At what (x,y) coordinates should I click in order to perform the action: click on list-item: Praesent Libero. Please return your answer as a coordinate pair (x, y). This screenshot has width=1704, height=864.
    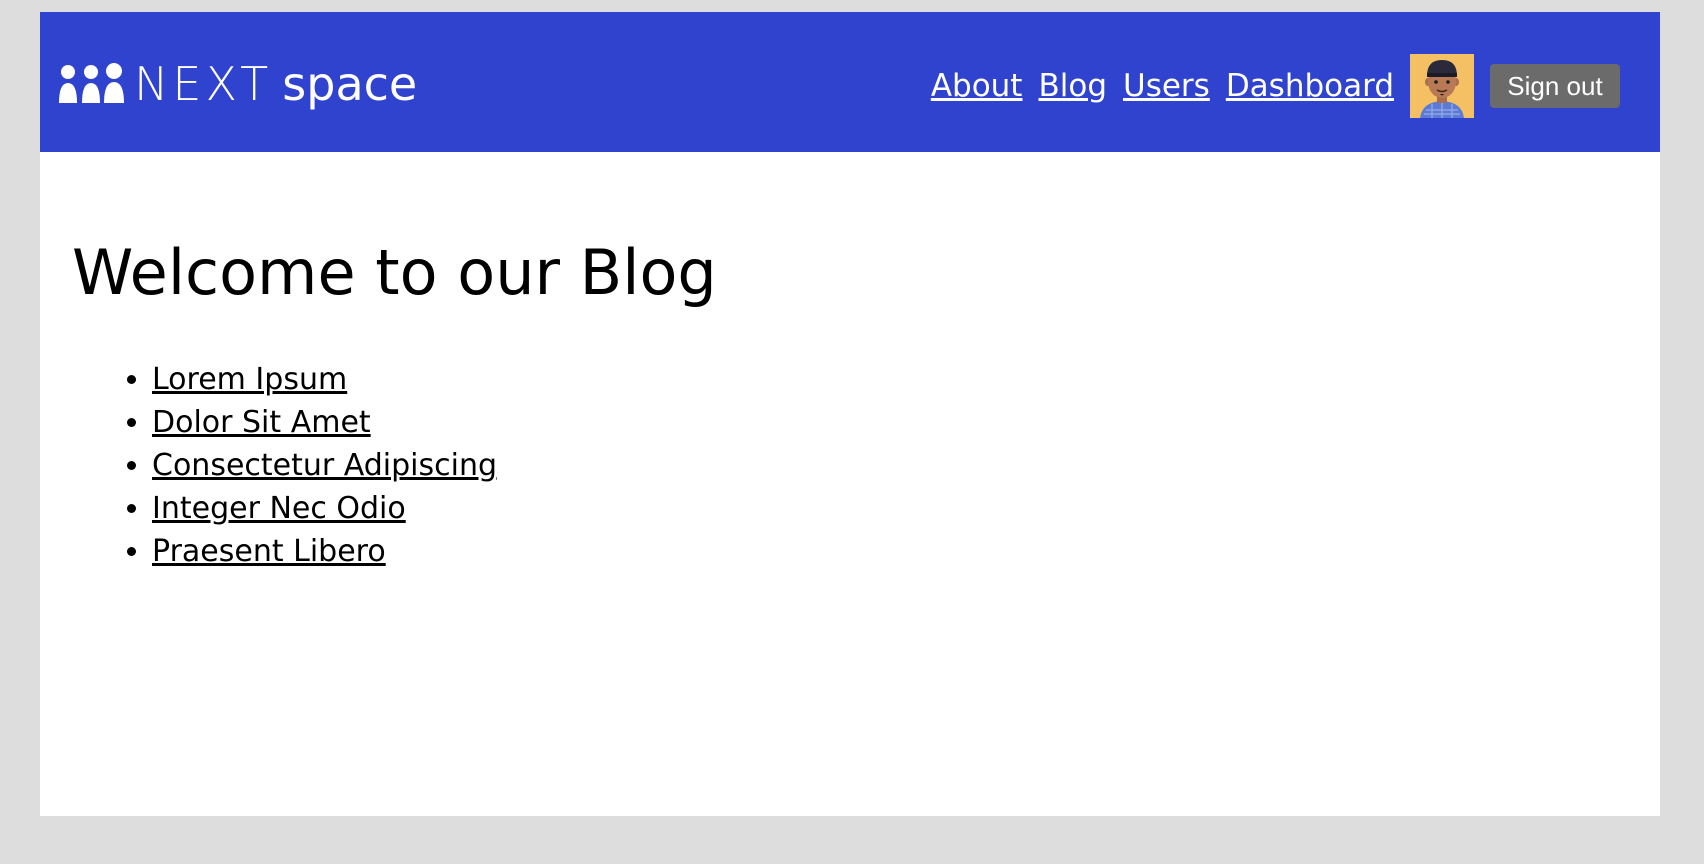
    Looking at the image, I should click on (906, 551).